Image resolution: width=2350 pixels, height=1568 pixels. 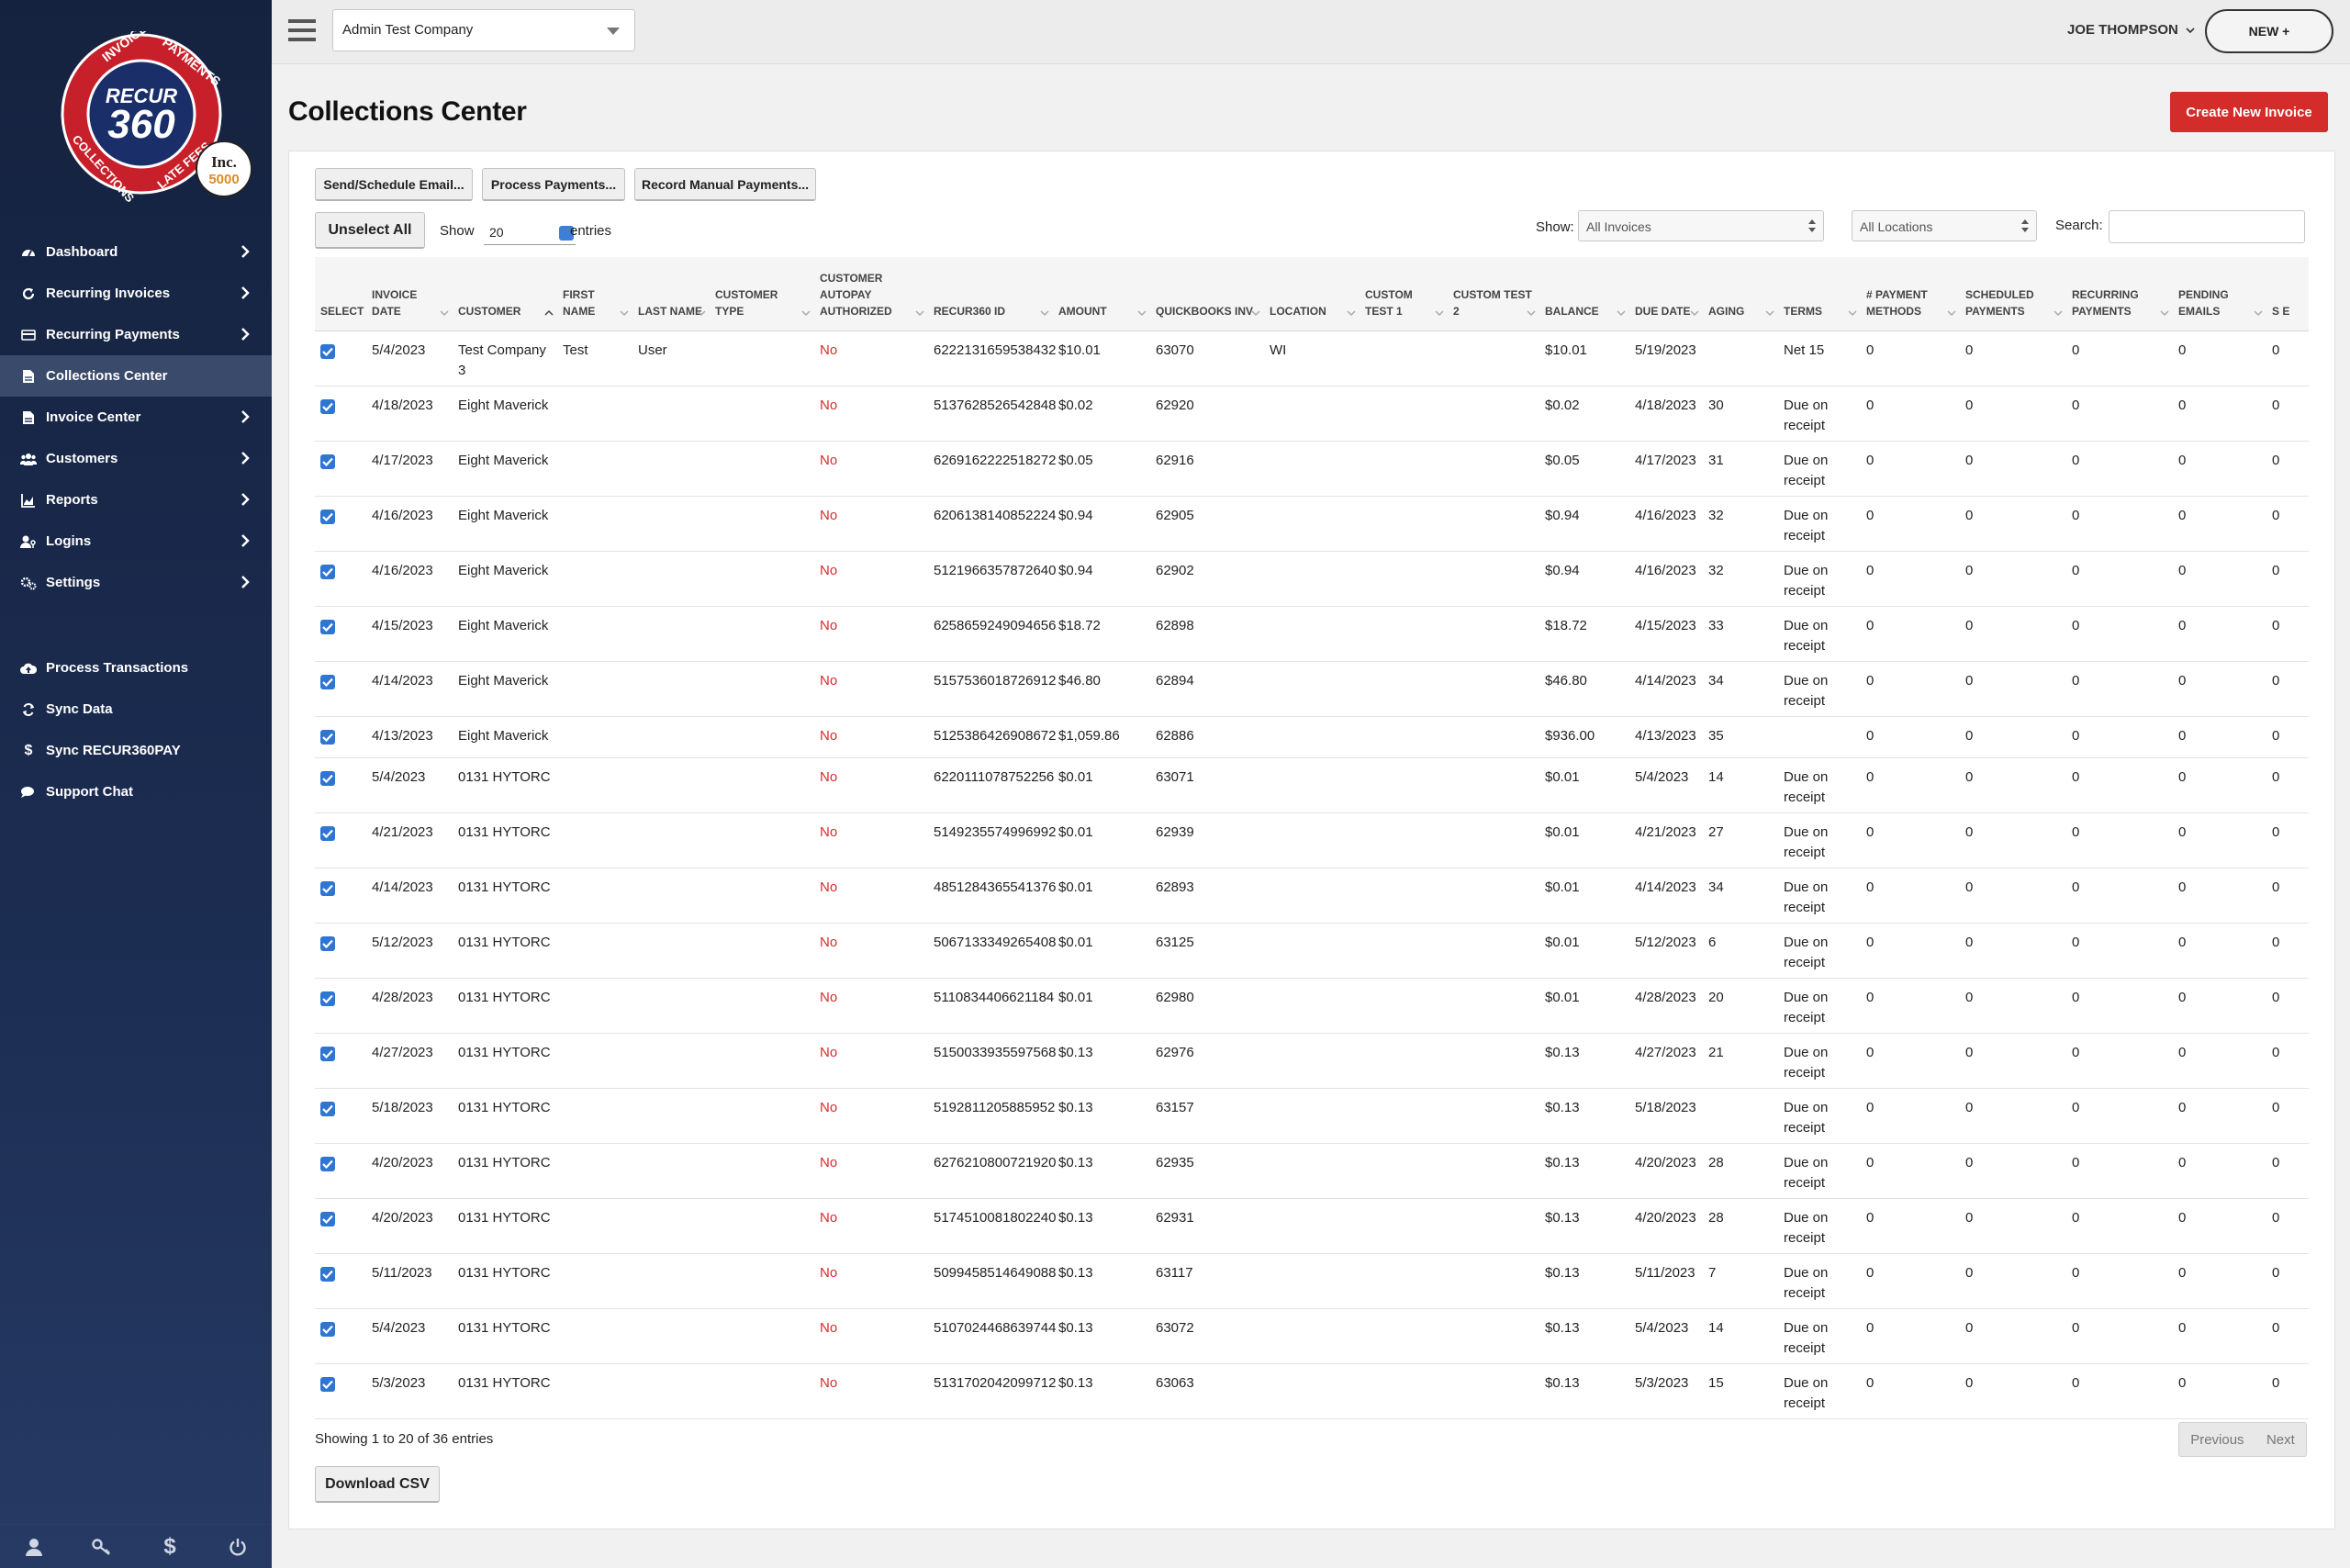 I want to click on sidebar-item-reports: Reports, so click(x=136, y=500).